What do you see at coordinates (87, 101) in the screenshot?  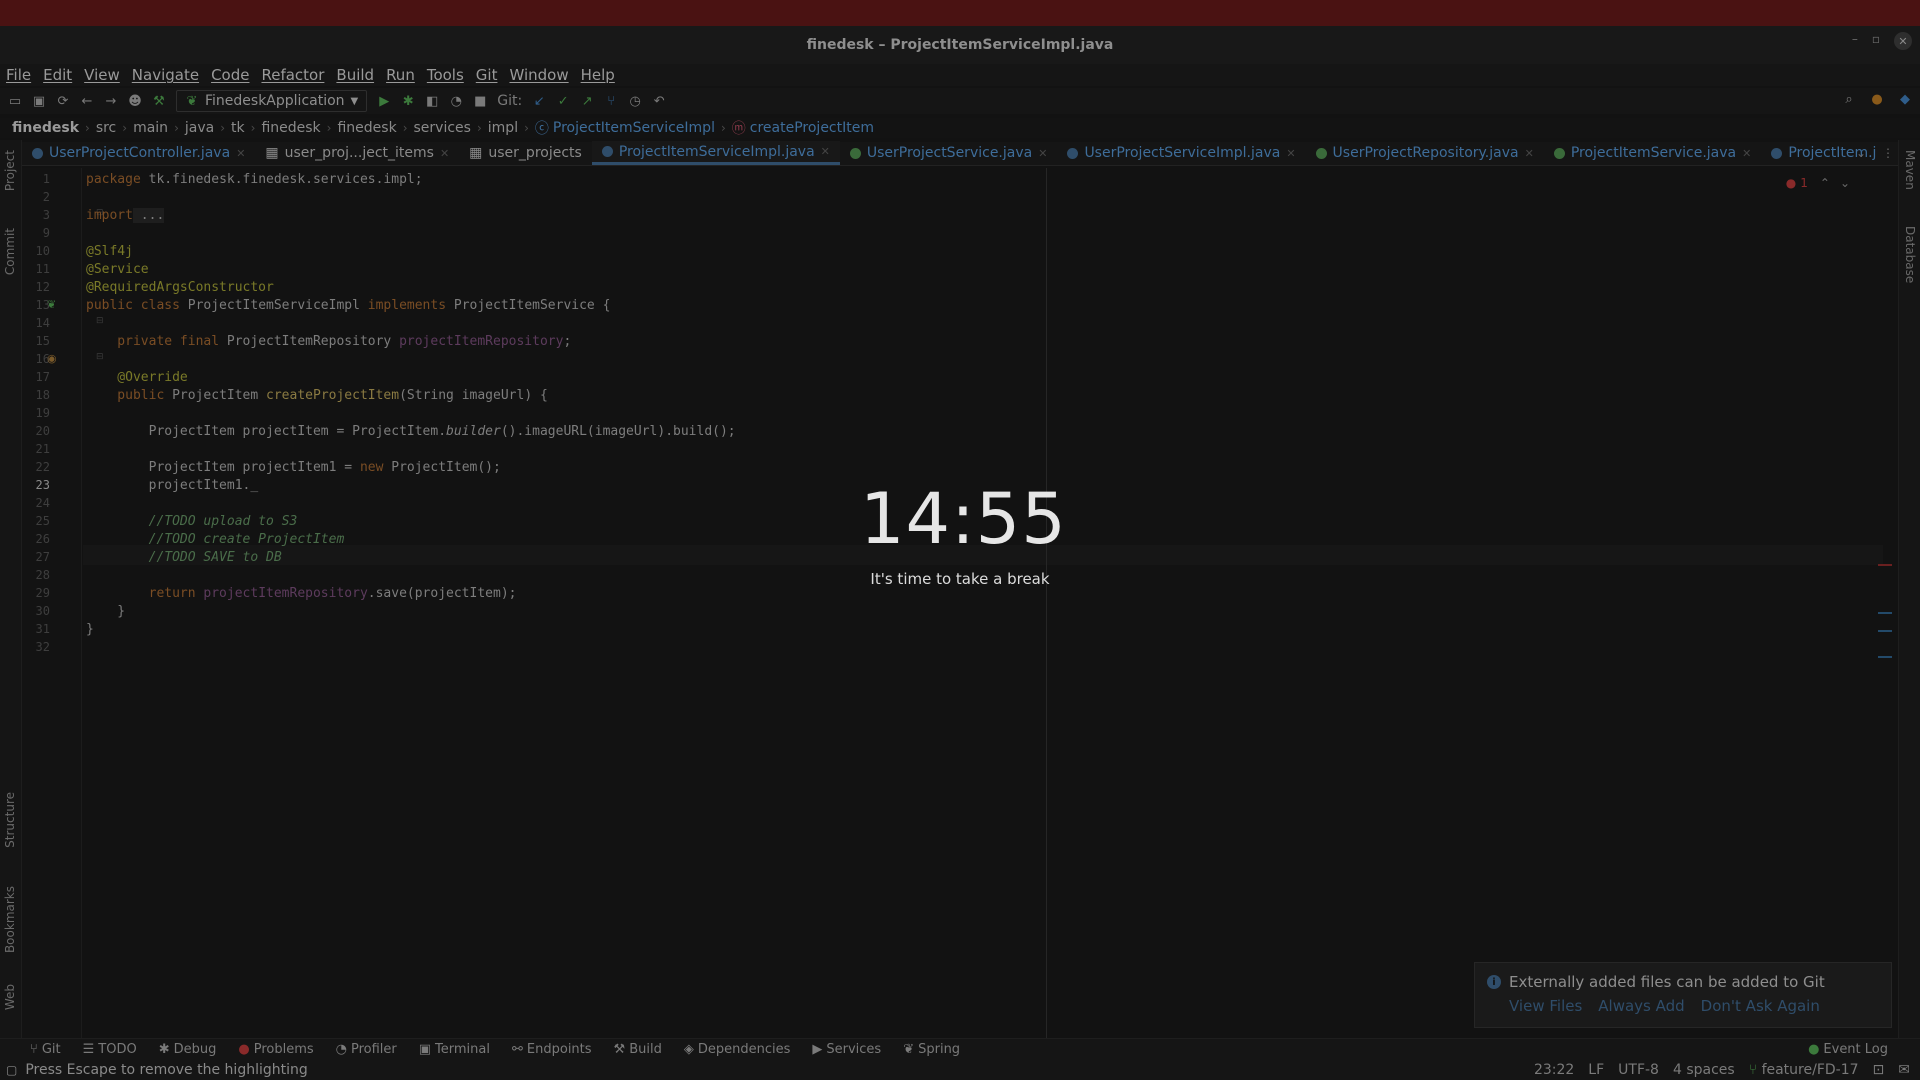 I see `back-icon: ←` at bounding box center [87, 101].